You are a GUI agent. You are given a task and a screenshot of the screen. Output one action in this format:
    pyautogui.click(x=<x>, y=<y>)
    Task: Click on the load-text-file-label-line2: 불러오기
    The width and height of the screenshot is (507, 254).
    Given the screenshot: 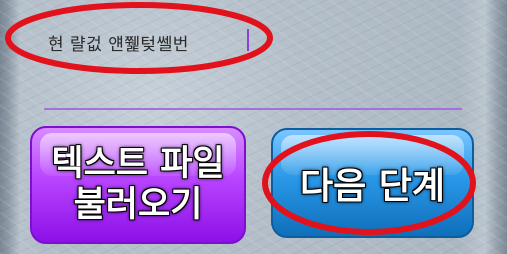 What is the action you would take?
    pyautogui.click(x=138, y=205)
    